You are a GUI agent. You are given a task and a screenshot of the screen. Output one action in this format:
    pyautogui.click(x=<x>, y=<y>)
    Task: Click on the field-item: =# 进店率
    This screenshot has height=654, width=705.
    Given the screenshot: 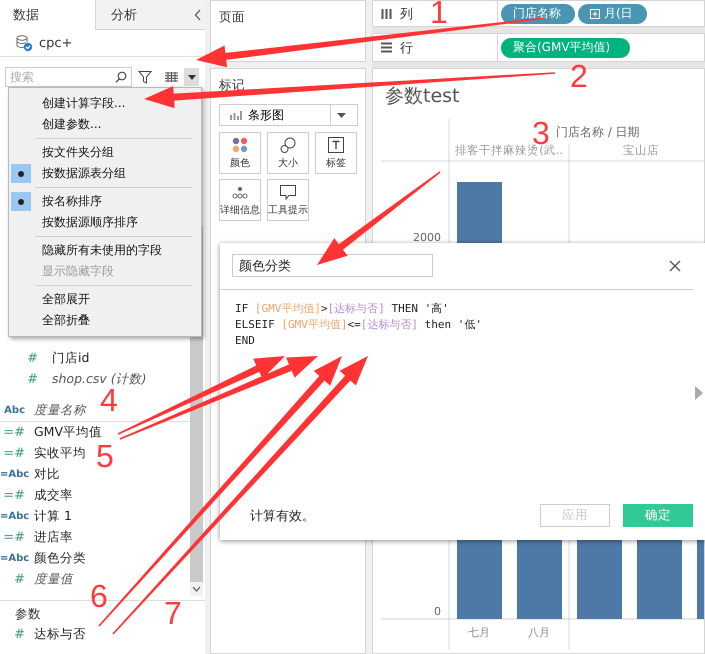 What is the action you would take?
    pyautogui.click(x=36, y=537)
    